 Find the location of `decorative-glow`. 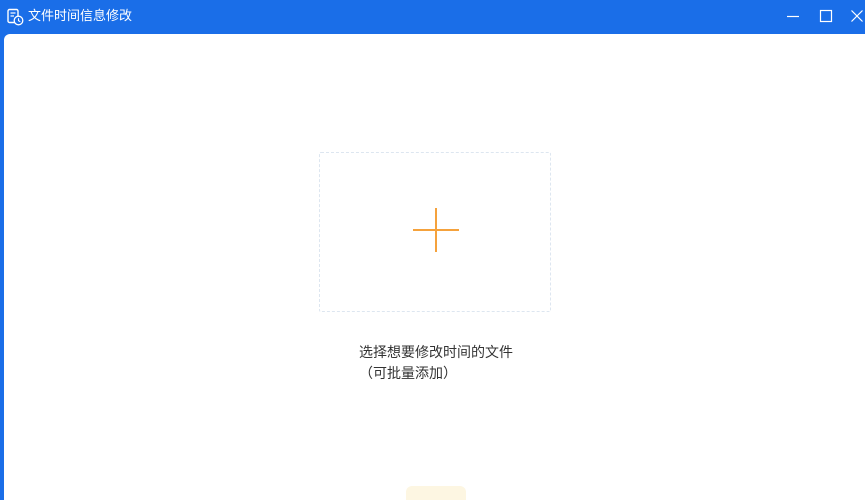

decorative-glow is located at coordinates (436, 493).